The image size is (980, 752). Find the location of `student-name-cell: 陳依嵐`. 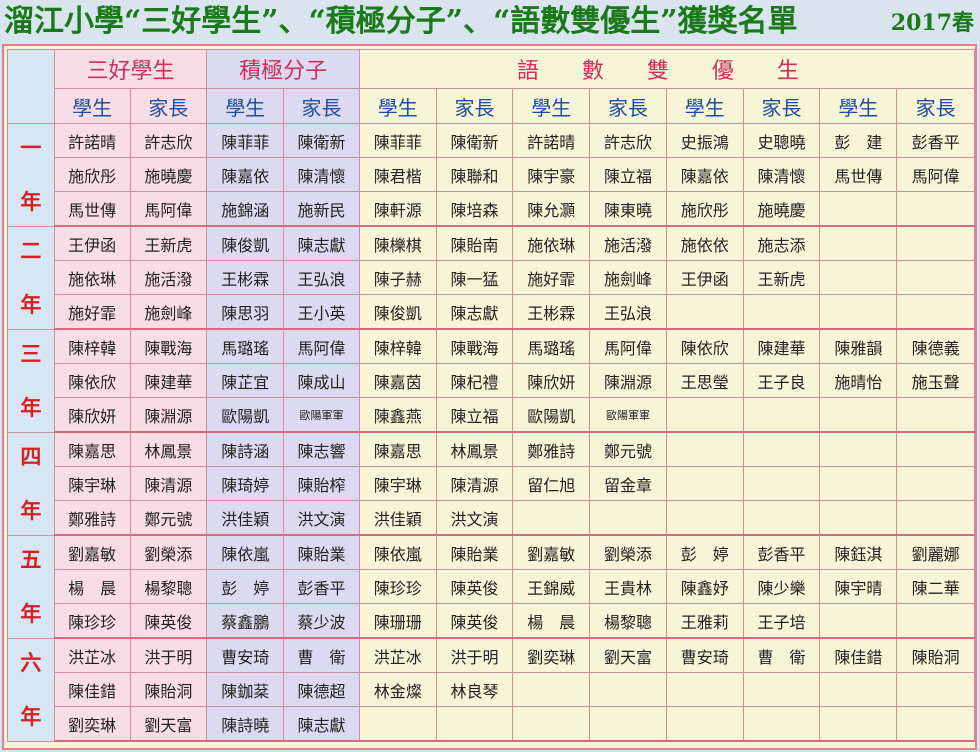

student-name-cell: 陳依嵐 is located at coordinates (397, 552).